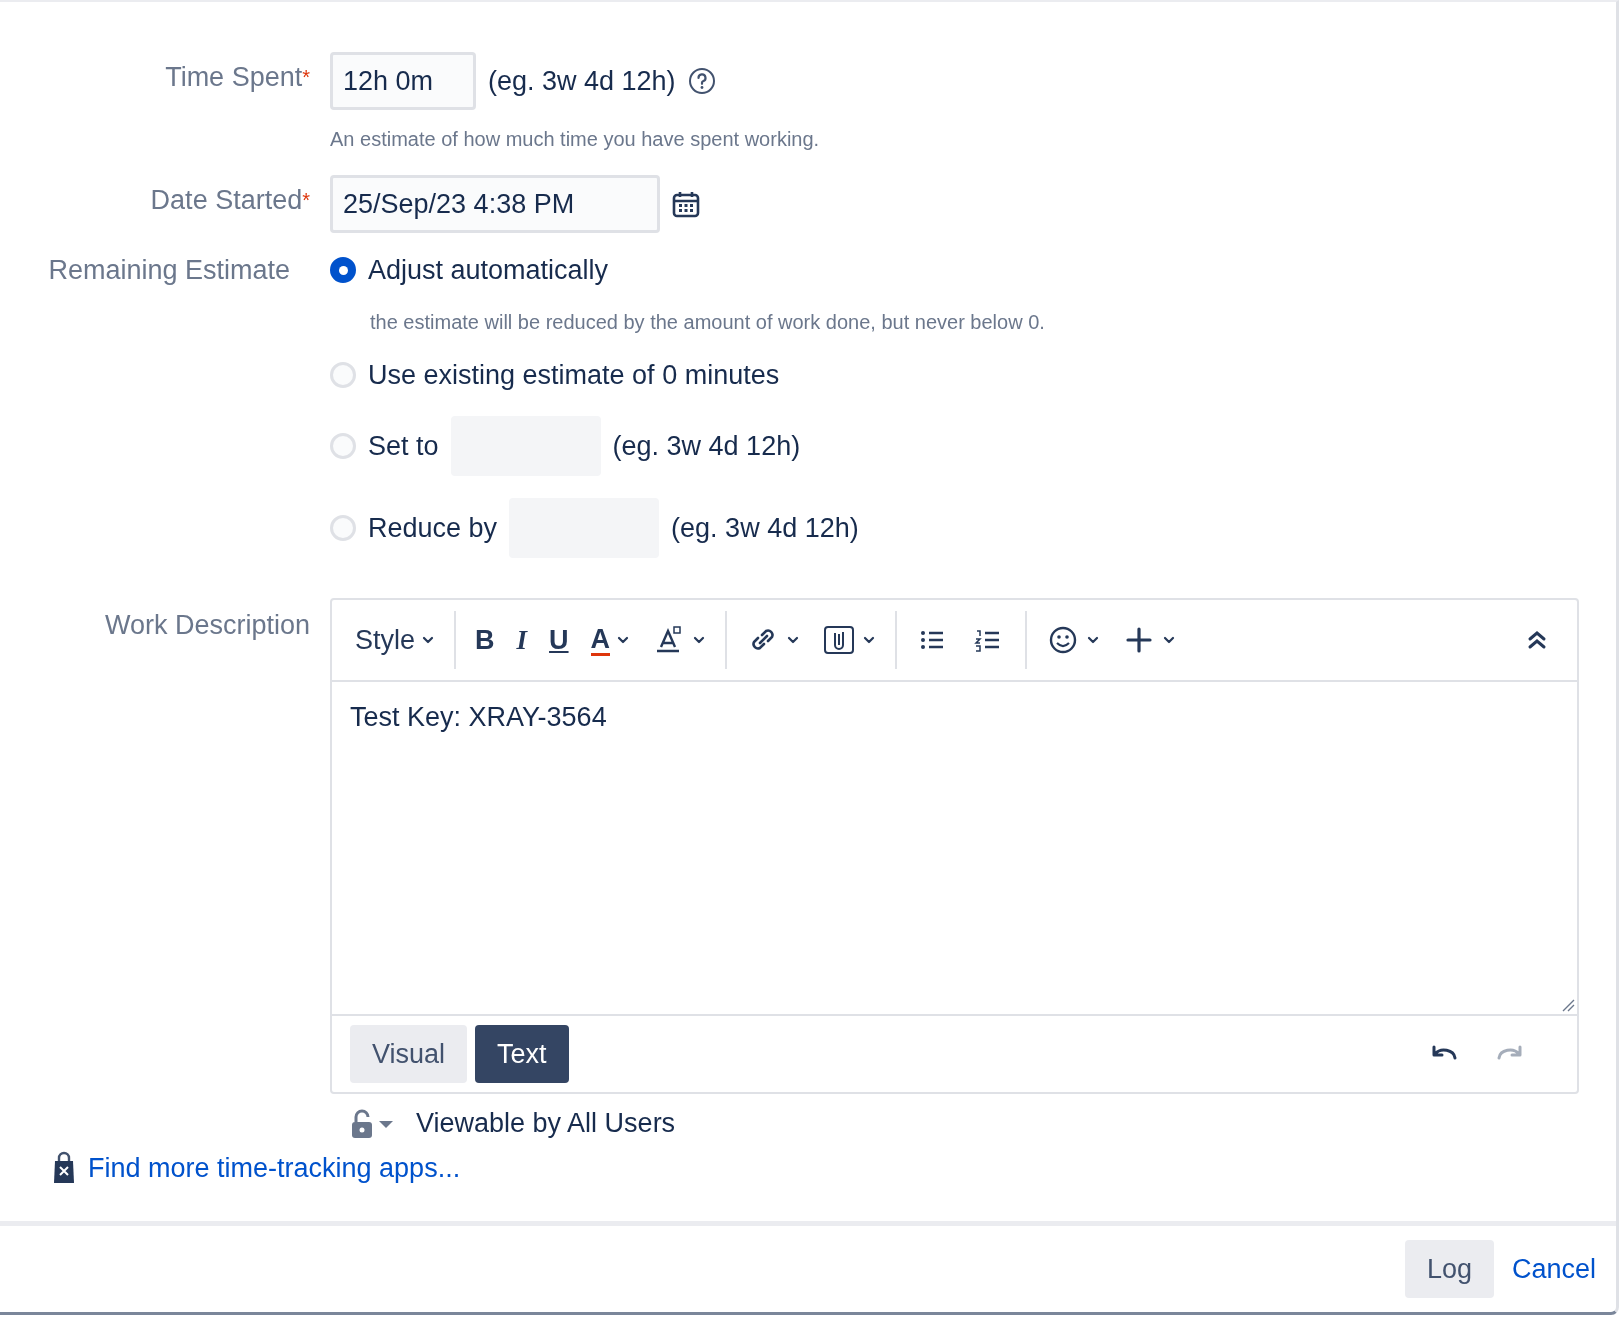 Image resolution: width=1622 pixels, height=1318 pixels. What do you see at coordinates (403, 81) in the screenshot?
I see `time-spent-field: 12h 0m` at bounding box center [403, 81].